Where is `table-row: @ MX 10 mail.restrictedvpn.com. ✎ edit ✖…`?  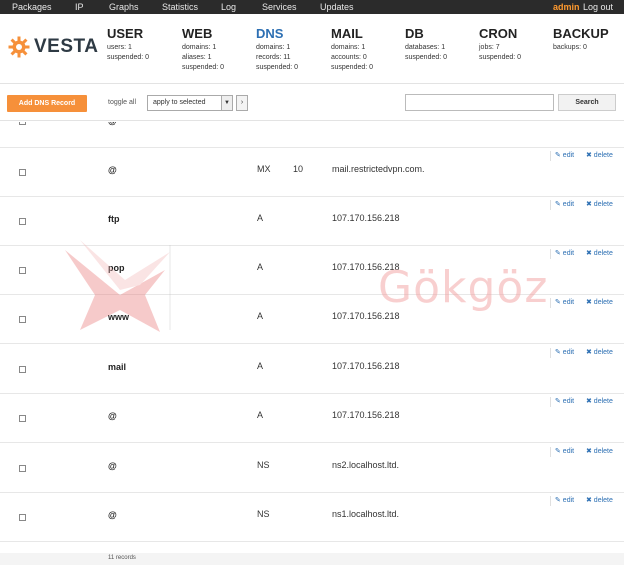 table-row: @ MX 10 mail.restrictedvpn.com. ✎ edit ✖… is located at coordinates (312, 172).